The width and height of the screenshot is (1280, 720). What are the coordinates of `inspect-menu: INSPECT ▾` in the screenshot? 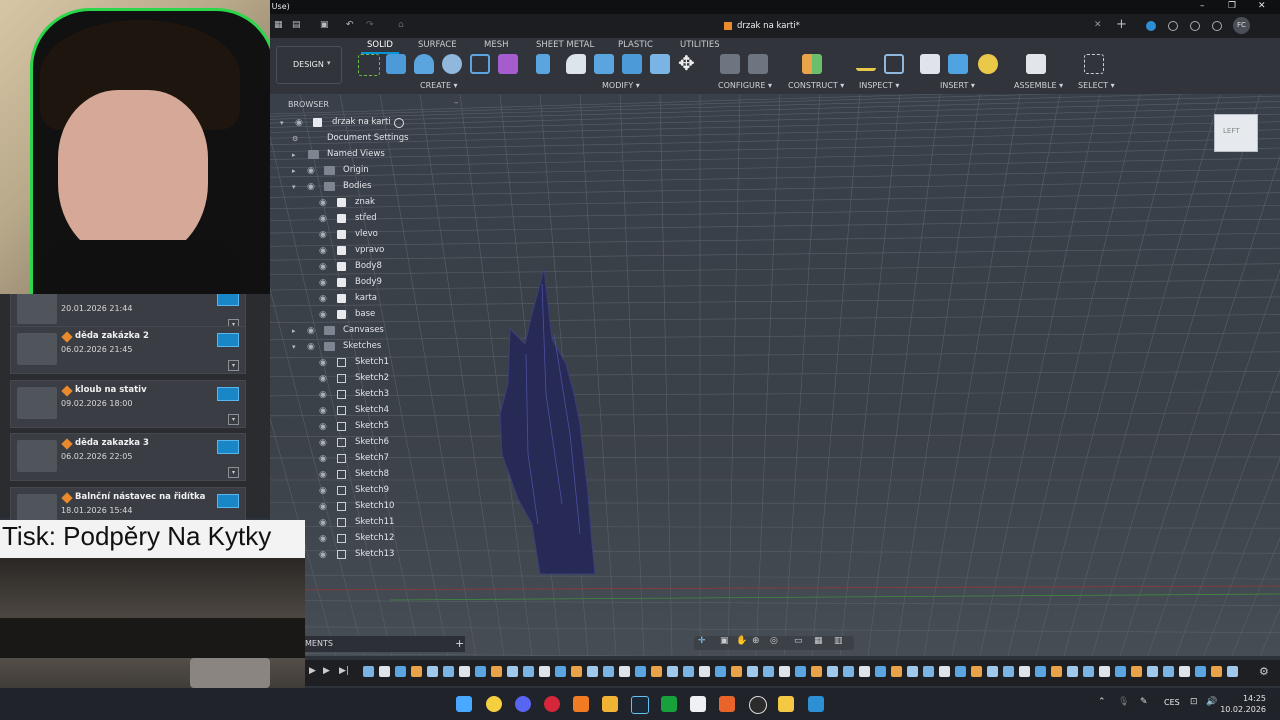 It's located at (879, 85).